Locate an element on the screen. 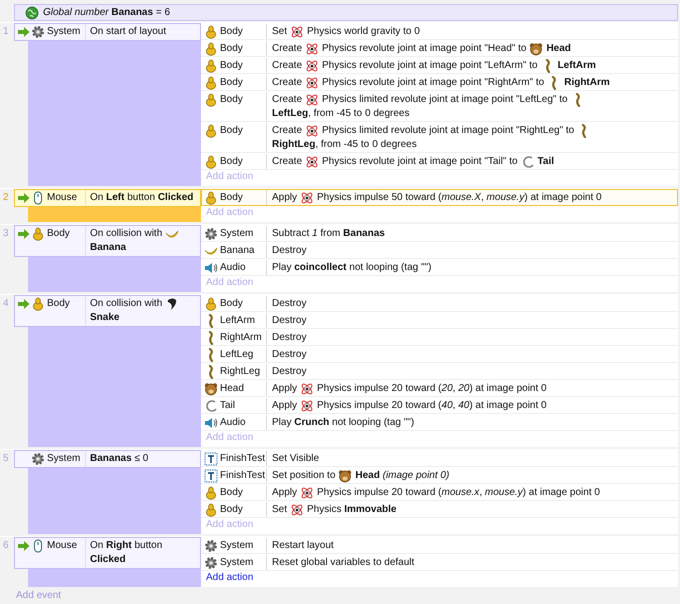 The height and width of the screenshot is (604, 680). object-name: LeftLeg is located at coordinates (237, 355).